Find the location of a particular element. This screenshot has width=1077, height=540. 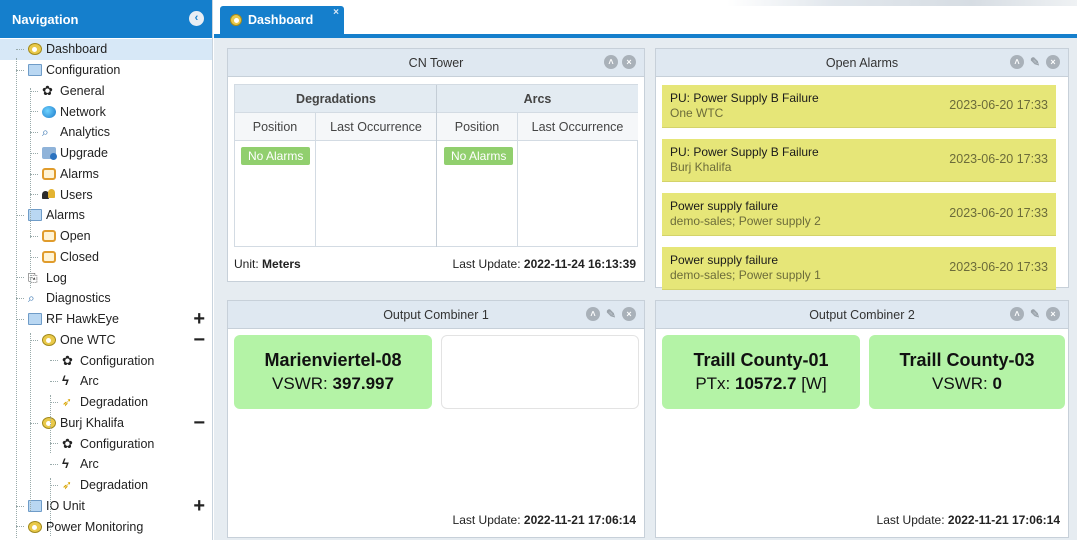

tab-dashboard: Dashboard × is located at coordinates (282, 20).